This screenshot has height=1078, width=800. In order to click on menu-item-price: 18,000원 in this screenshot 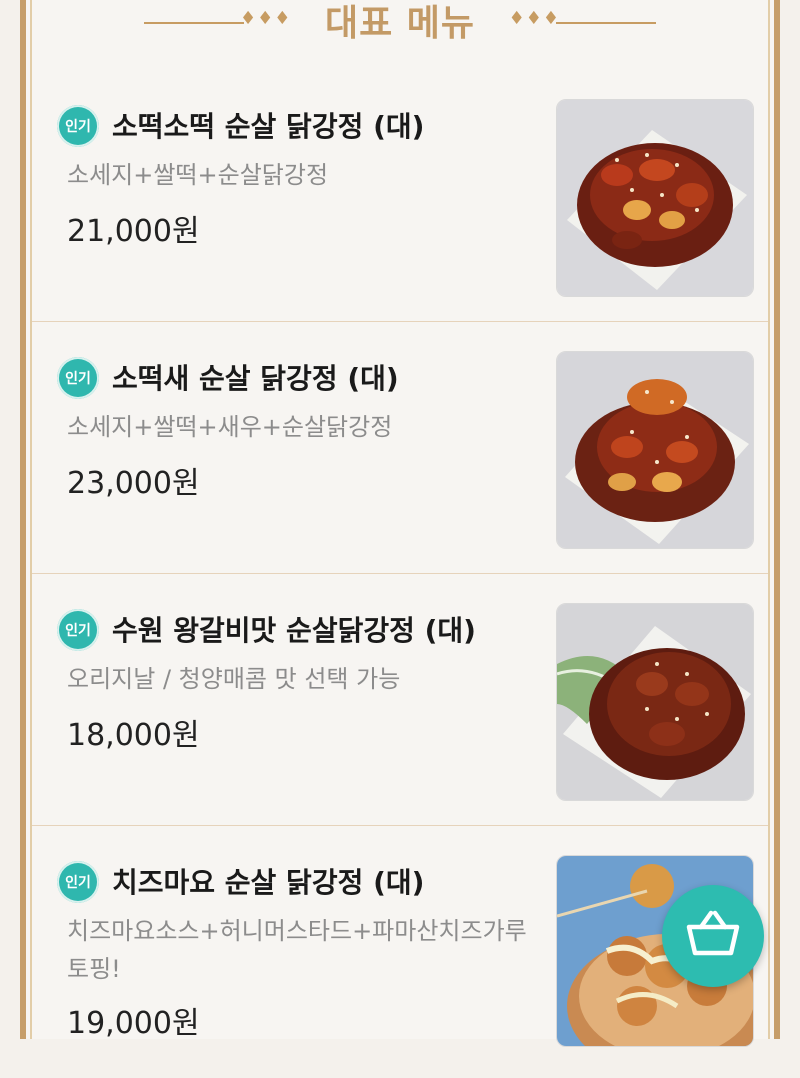, I will do `click(133, 735)`.